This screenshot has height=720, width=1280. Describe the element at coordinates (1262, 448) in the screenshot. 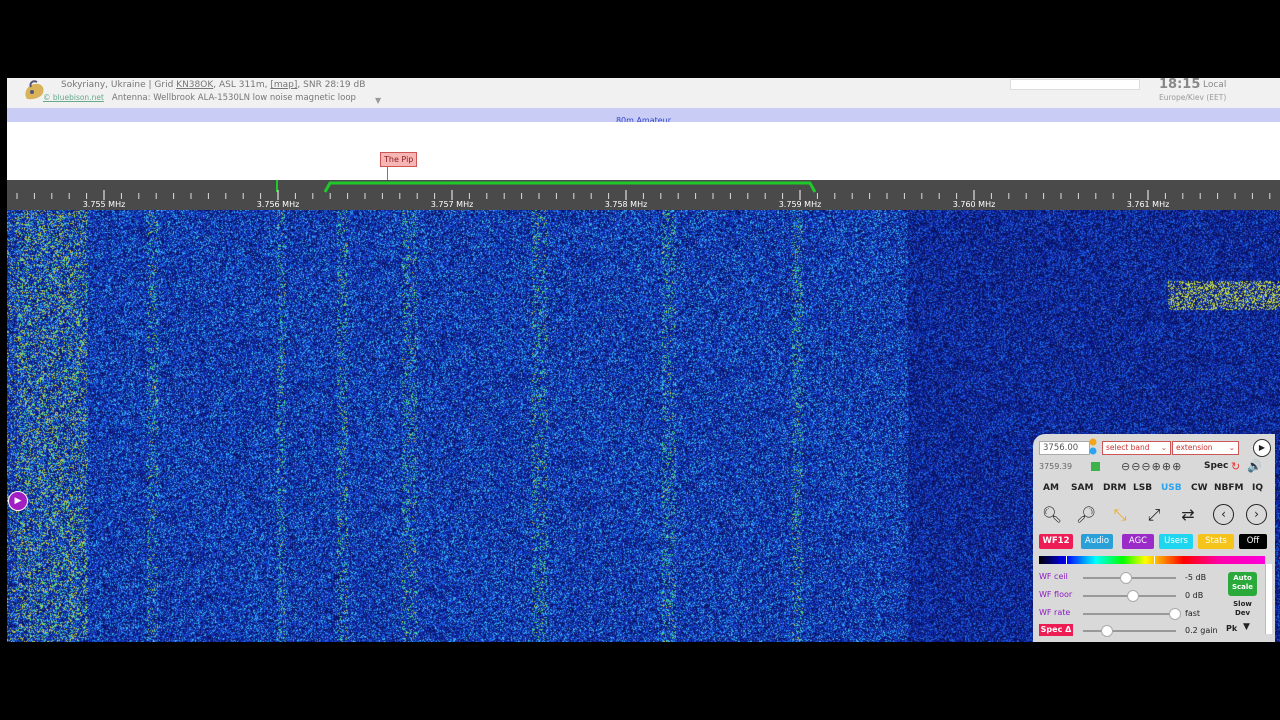

I see `play-button: ▶` at that location.